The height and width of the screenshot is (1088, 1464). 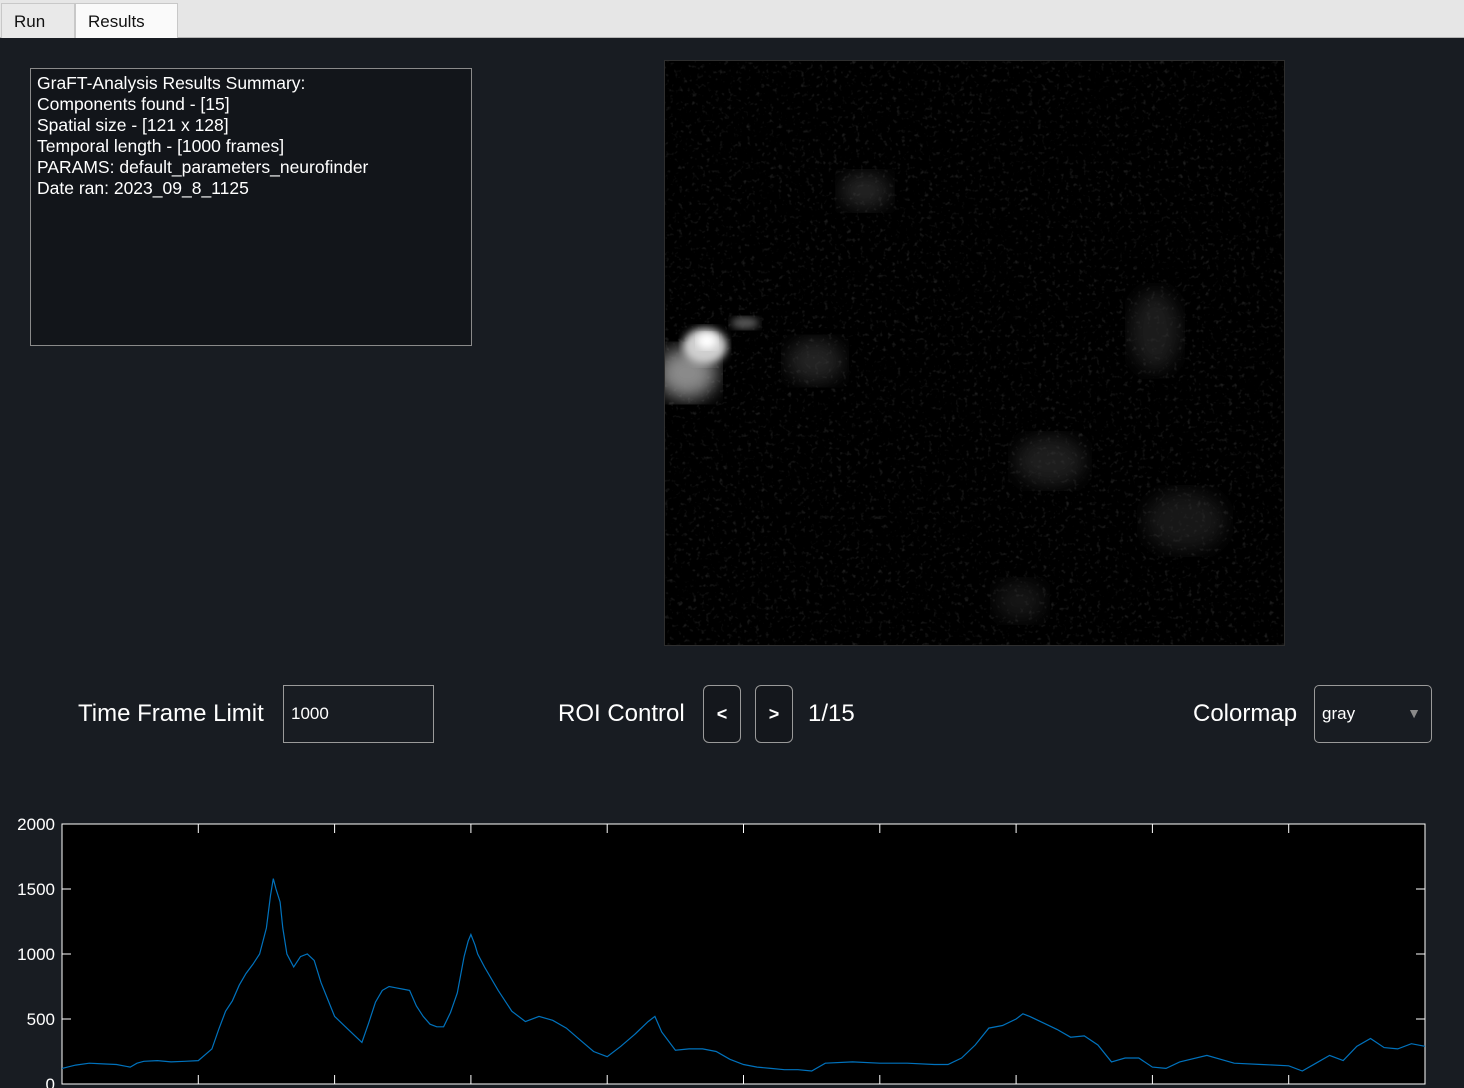 I want to click on summary-line: GraFT-Analysis Results Summary:, so click(x=171, y=83).